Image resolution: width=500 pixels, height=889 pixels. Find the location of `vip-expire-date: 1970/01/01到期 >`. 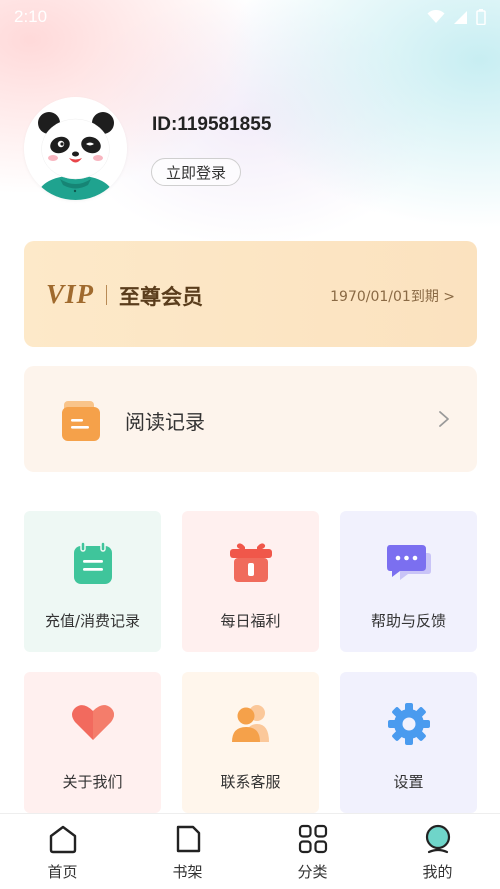

vip-expire-date: 1970/01/01到期 > is located at coordinates (392, 296).